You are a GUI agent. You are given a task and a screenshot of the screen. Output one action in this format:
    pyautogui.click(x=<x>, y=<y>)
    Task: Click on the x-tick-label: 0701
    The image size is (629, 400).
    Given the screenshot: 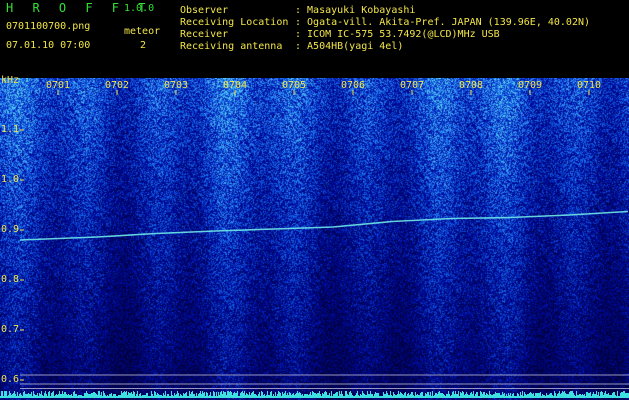 What is the action you would take?
    pyautogui.click(x=58, y=85)
    